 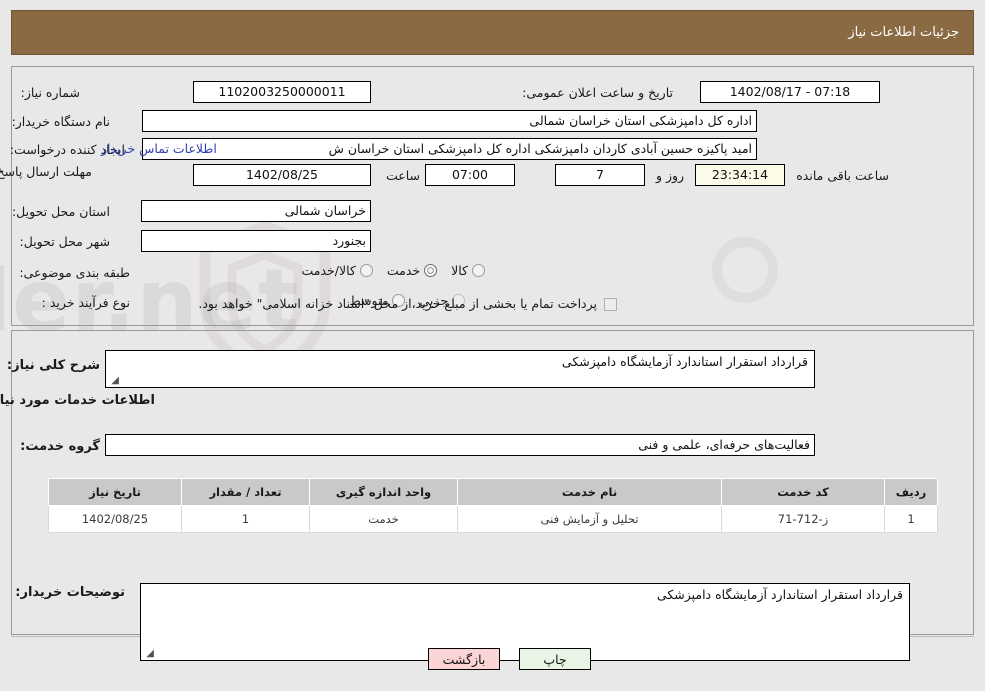 I want to click on treasury-checkbox, so click(x=610, y=304).